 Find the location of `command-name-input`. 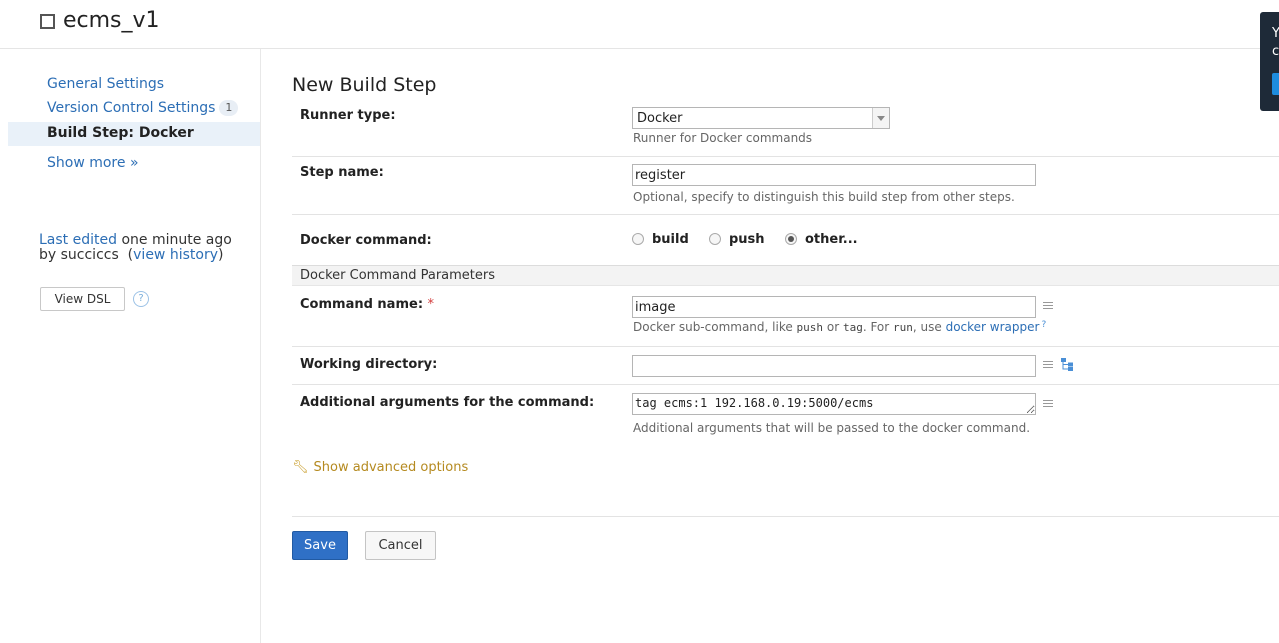

command-name-input is located at coordinates (834, 307).